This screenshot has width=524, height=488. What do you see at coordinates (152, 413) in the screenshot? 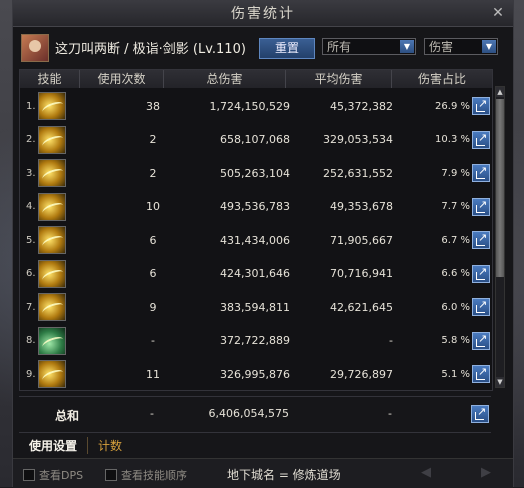
I see `totals-count: -` at bounding box center [152, 413].